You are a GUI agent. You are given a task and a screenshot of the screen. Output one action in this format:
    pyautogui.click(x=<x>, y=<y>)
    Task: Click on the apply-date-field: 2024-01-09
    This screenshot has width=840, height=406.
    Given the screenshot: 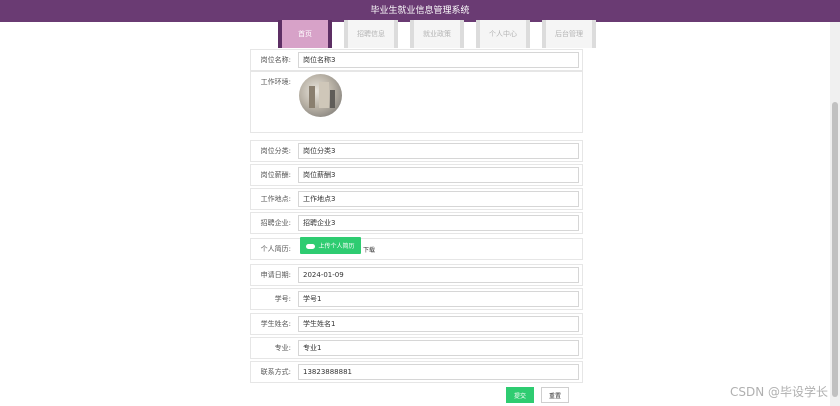 What is the action you would take?
    pyautogui.click(x=438, y=275)
    